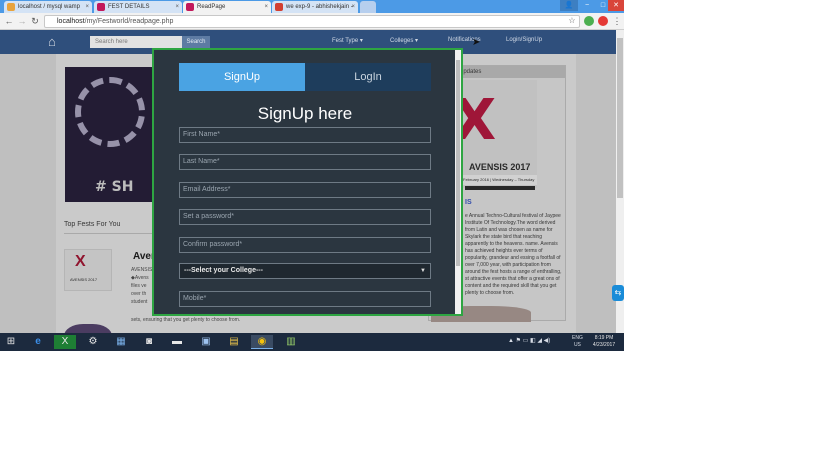 This screenshot has width=819, height=460. Describe the element at coordinates (38, 342) in the screenshot. I see `internet-explorer-icon: e` at that location.